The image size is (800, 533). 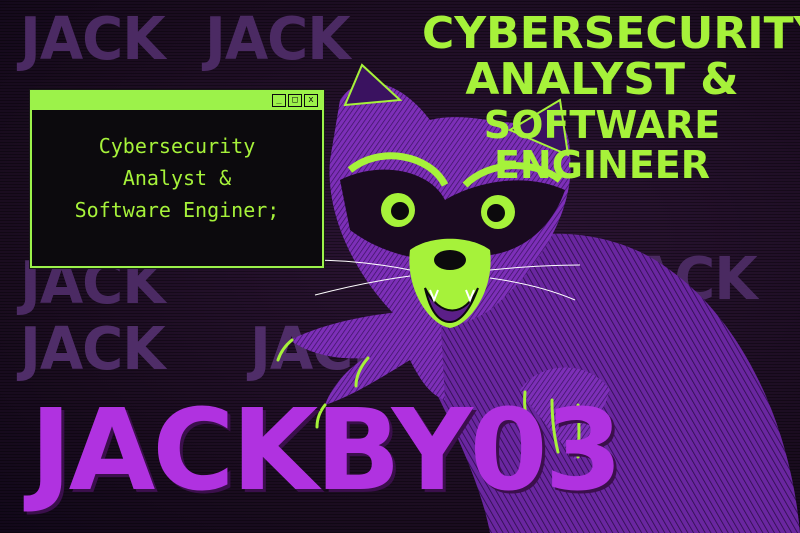 What do you see at coordinates (177, 210) in the screenshot?
I see `terminal-line: Software Enginer;` at bounding box center [177, 210].